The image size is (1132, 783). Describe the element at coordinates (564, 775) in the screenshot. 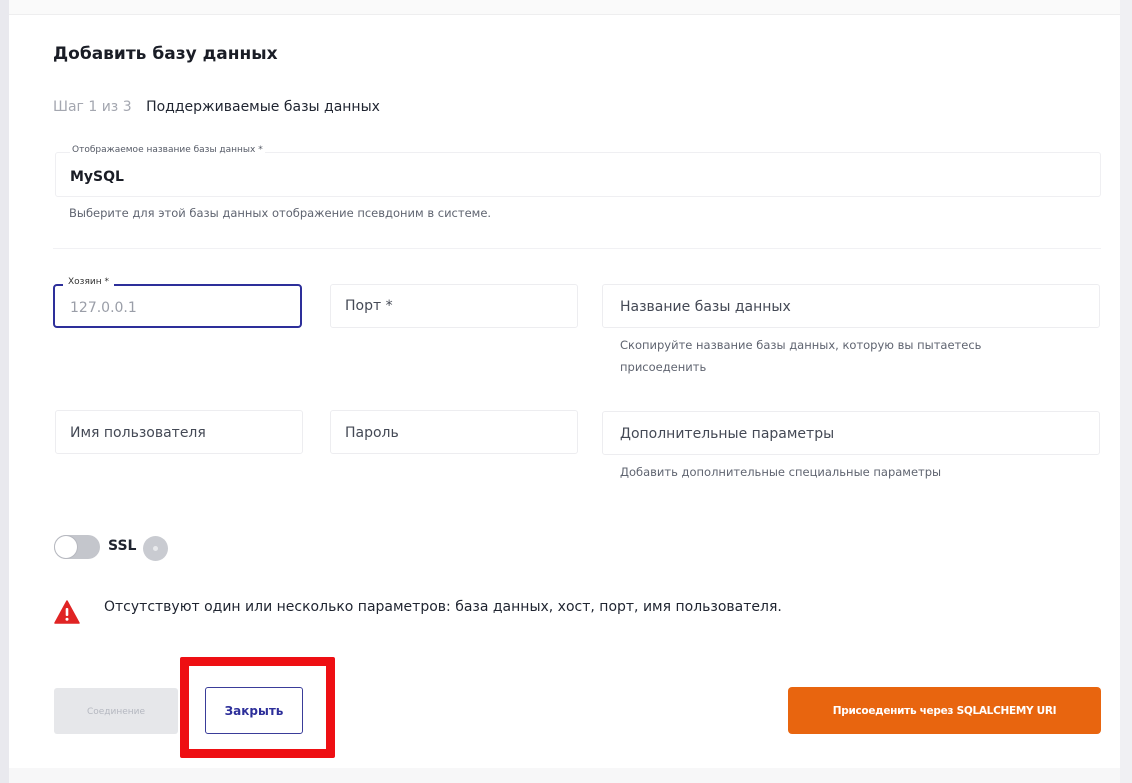

I see `window-bottom-edge` at that location.